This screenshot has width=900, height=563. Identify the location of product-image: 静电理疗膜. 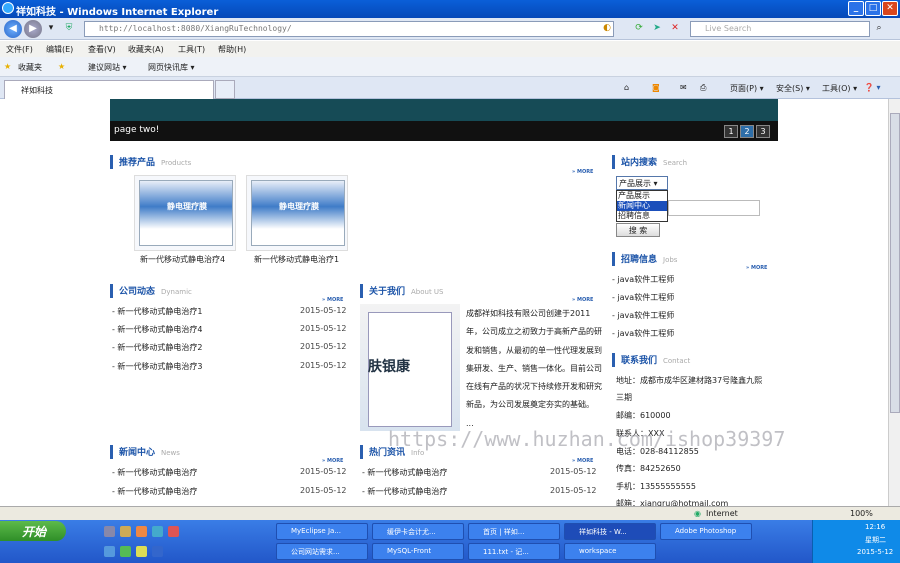
(186, 213).